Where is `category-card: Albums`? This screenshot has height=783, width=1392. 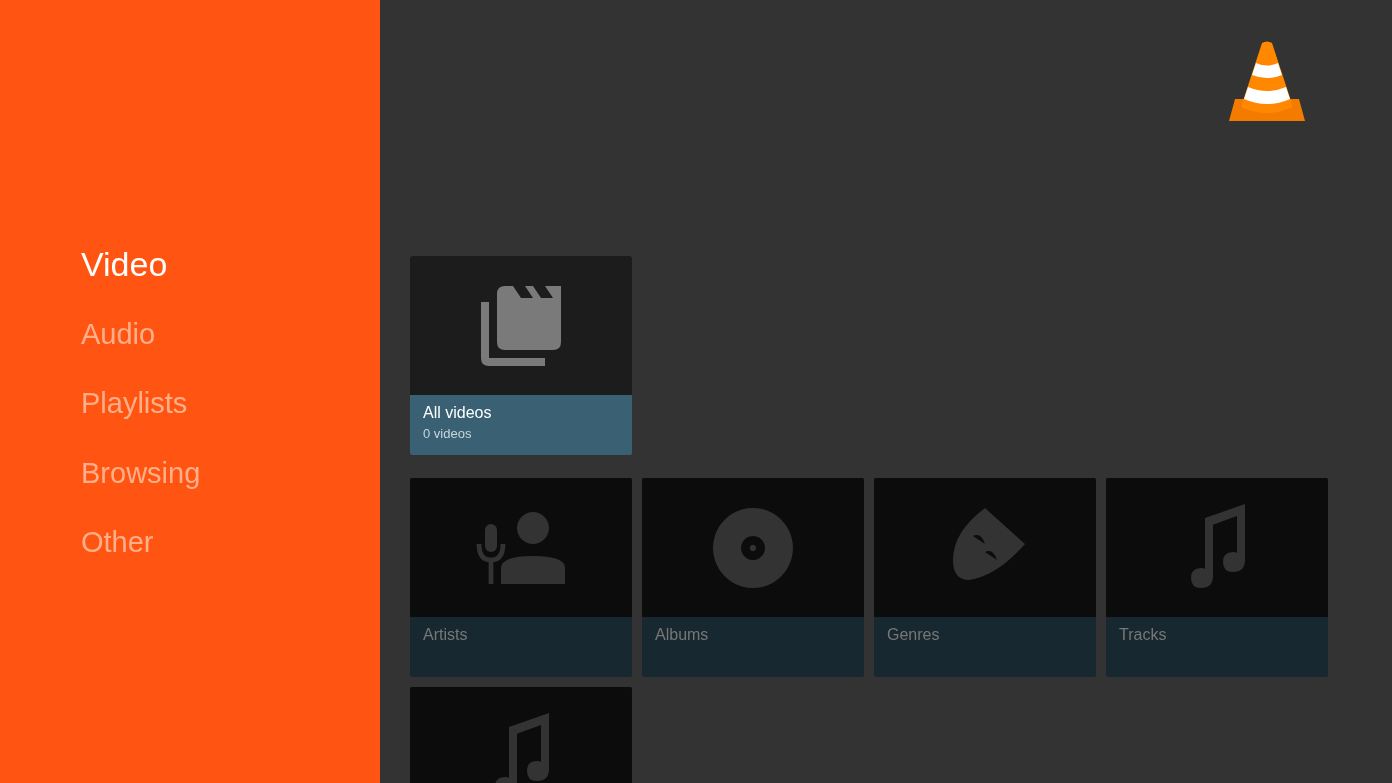 category-card: Albums is located at coordinates (753, 577).